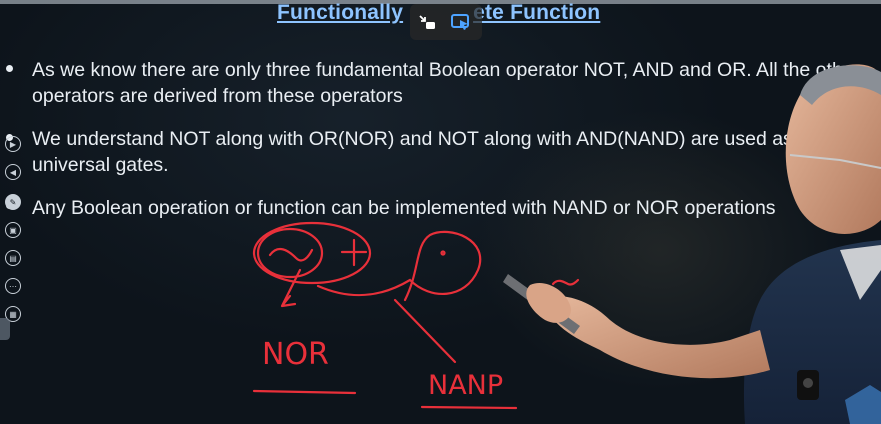  Describe the element at coordinates (833, 149) in the screenshot. I see `presenter-head` at that location.